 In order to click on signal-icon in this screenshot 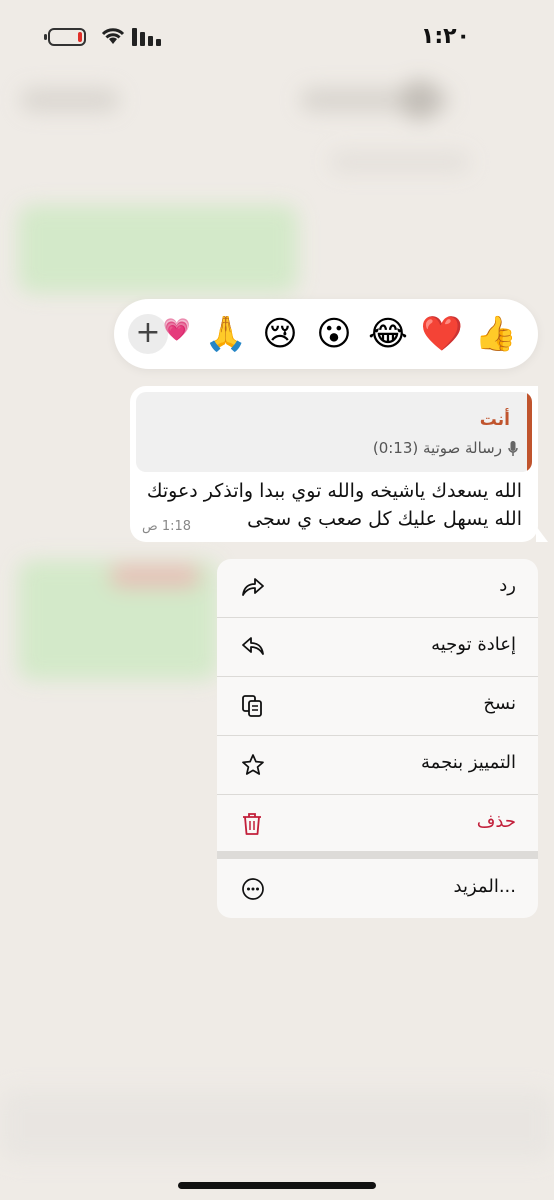, I will do `click(146, 37)`.